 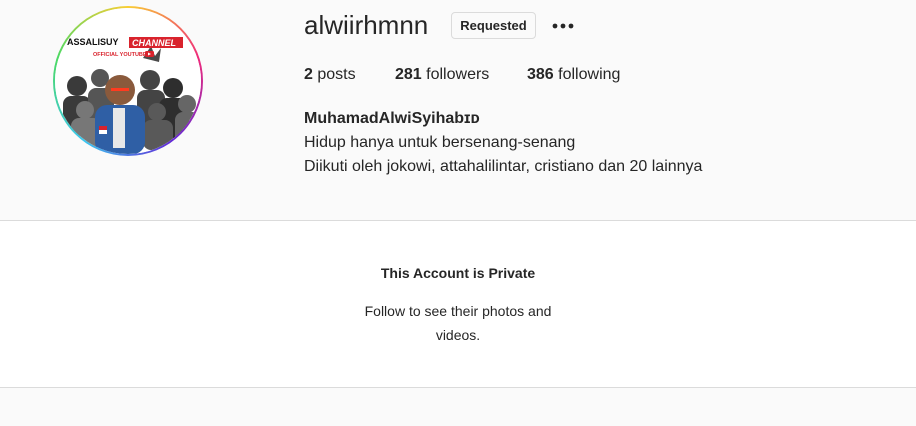 What do you see at coordinates (440, 142) in the screenshot?
I see `bio-text: Hidup hanya untuk bersenang-senang` at bounding box center [440, 142].